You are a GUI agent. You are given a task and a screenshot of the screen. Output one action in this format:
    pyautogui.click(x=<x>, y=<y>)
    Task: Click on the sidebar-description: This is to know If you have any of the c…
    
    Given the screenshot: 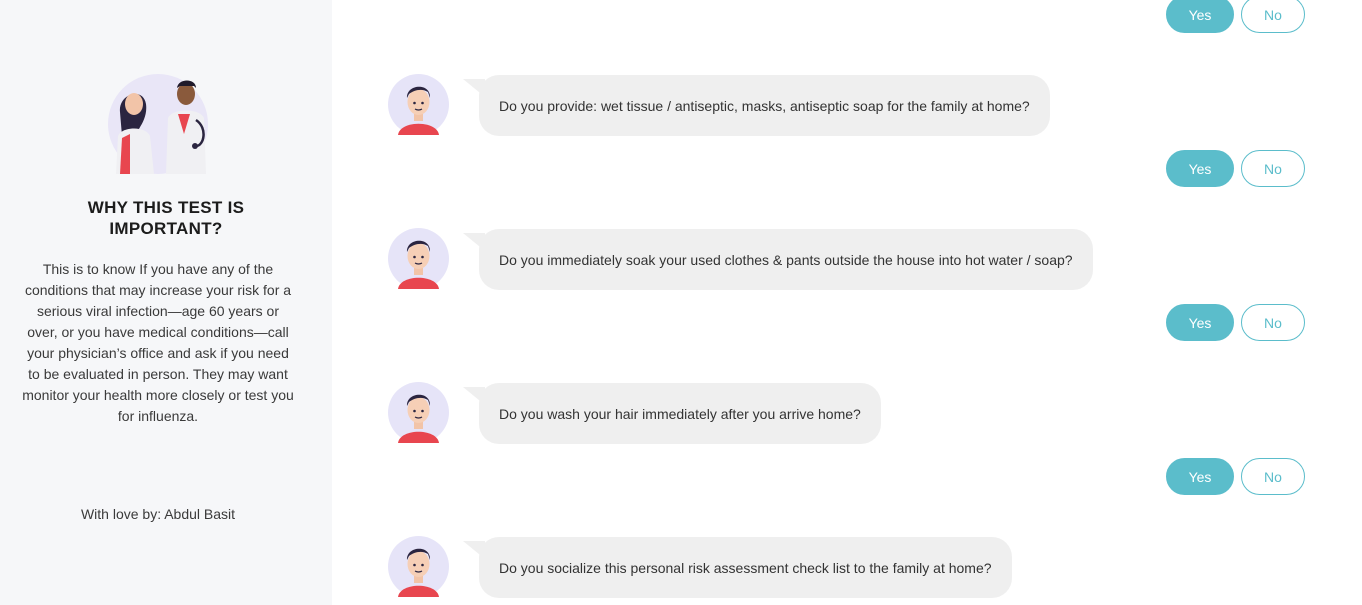 What is the action you would take?
    pyautogui.click(x=158, y=342)
    